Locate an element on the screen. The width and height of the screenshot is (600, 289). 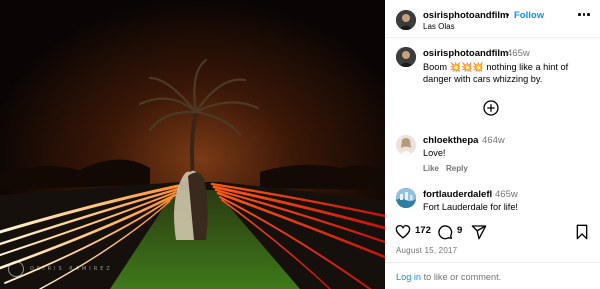
comment-timestamp: 465w is located at coordinates (506, 194).